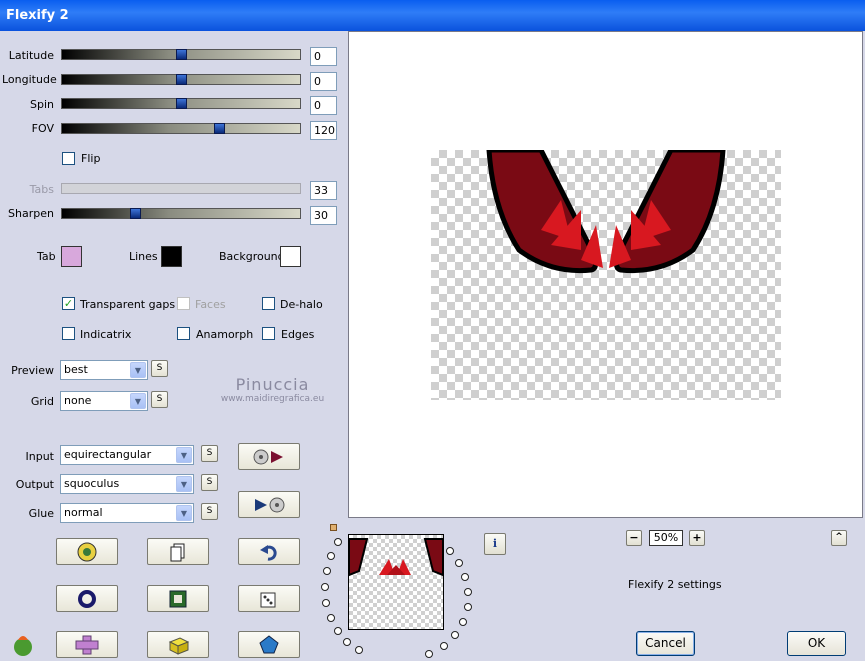  What do you see at coordinates (272, 399) in the screenshot?
I see `watermark-url: www.maidiregrafica.eu` at bounding box center [272, 399].